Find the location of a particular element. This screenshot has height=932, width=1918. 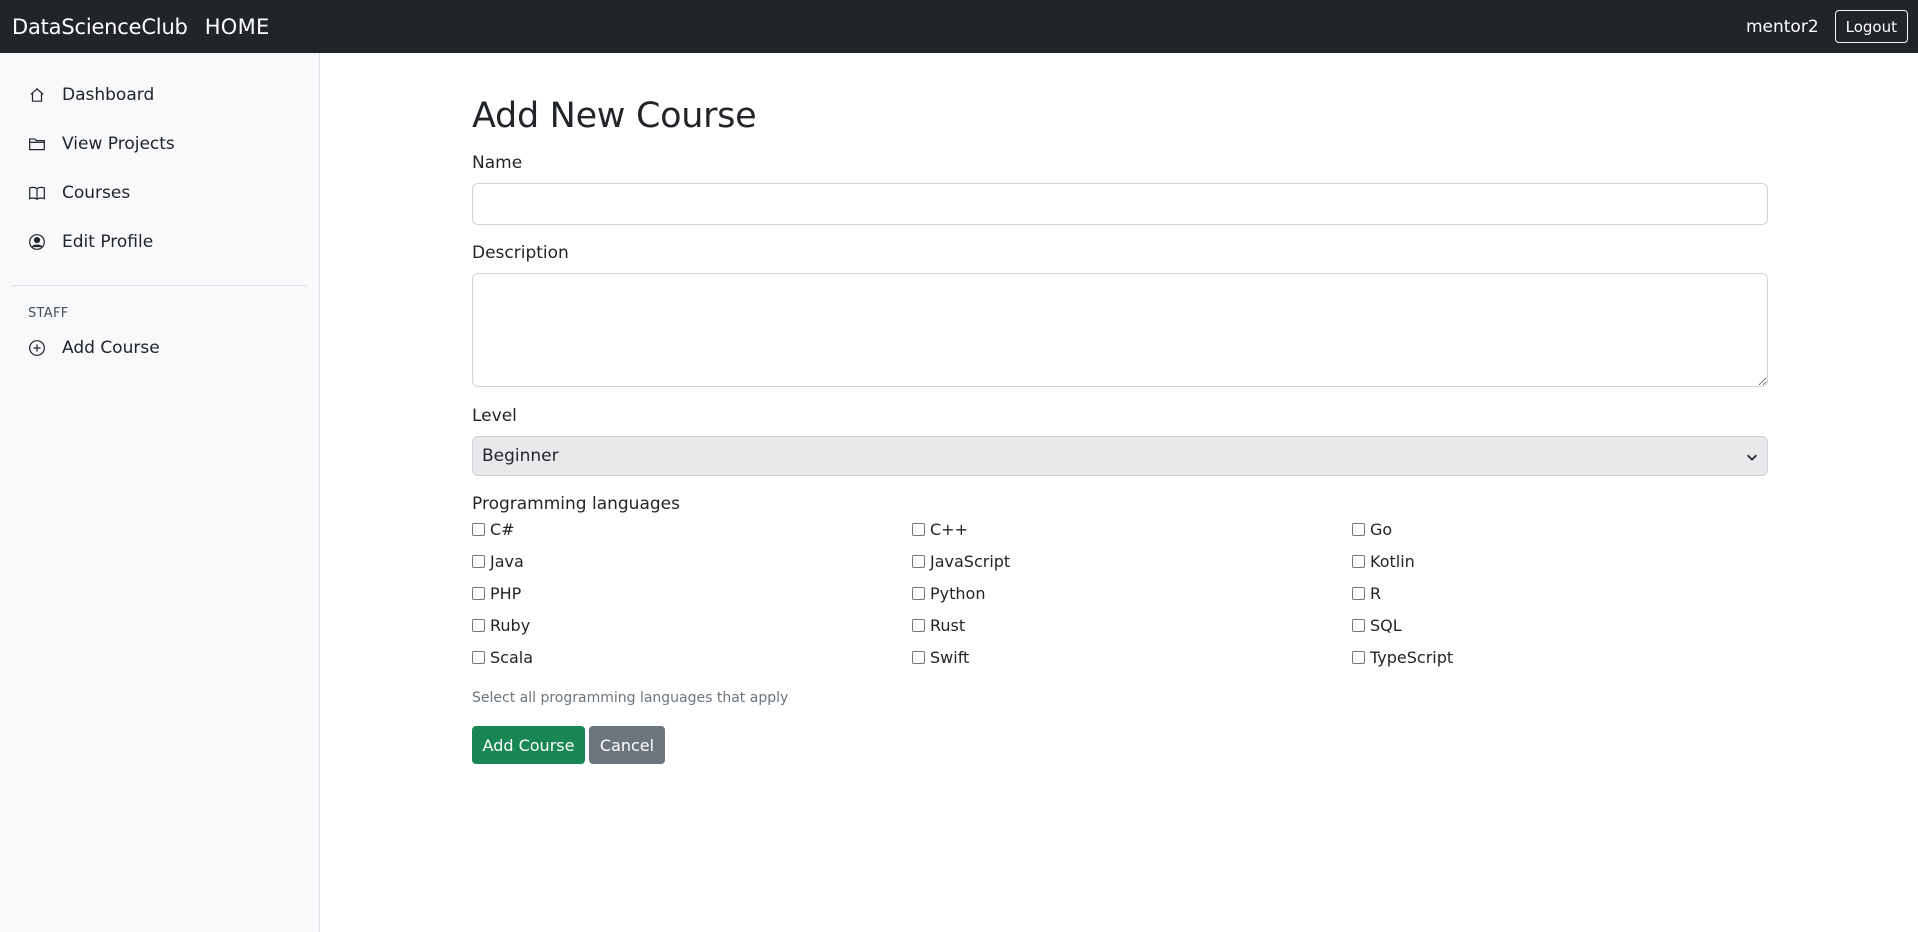

logout-button: Logout is located at coordinates (1871, 26).